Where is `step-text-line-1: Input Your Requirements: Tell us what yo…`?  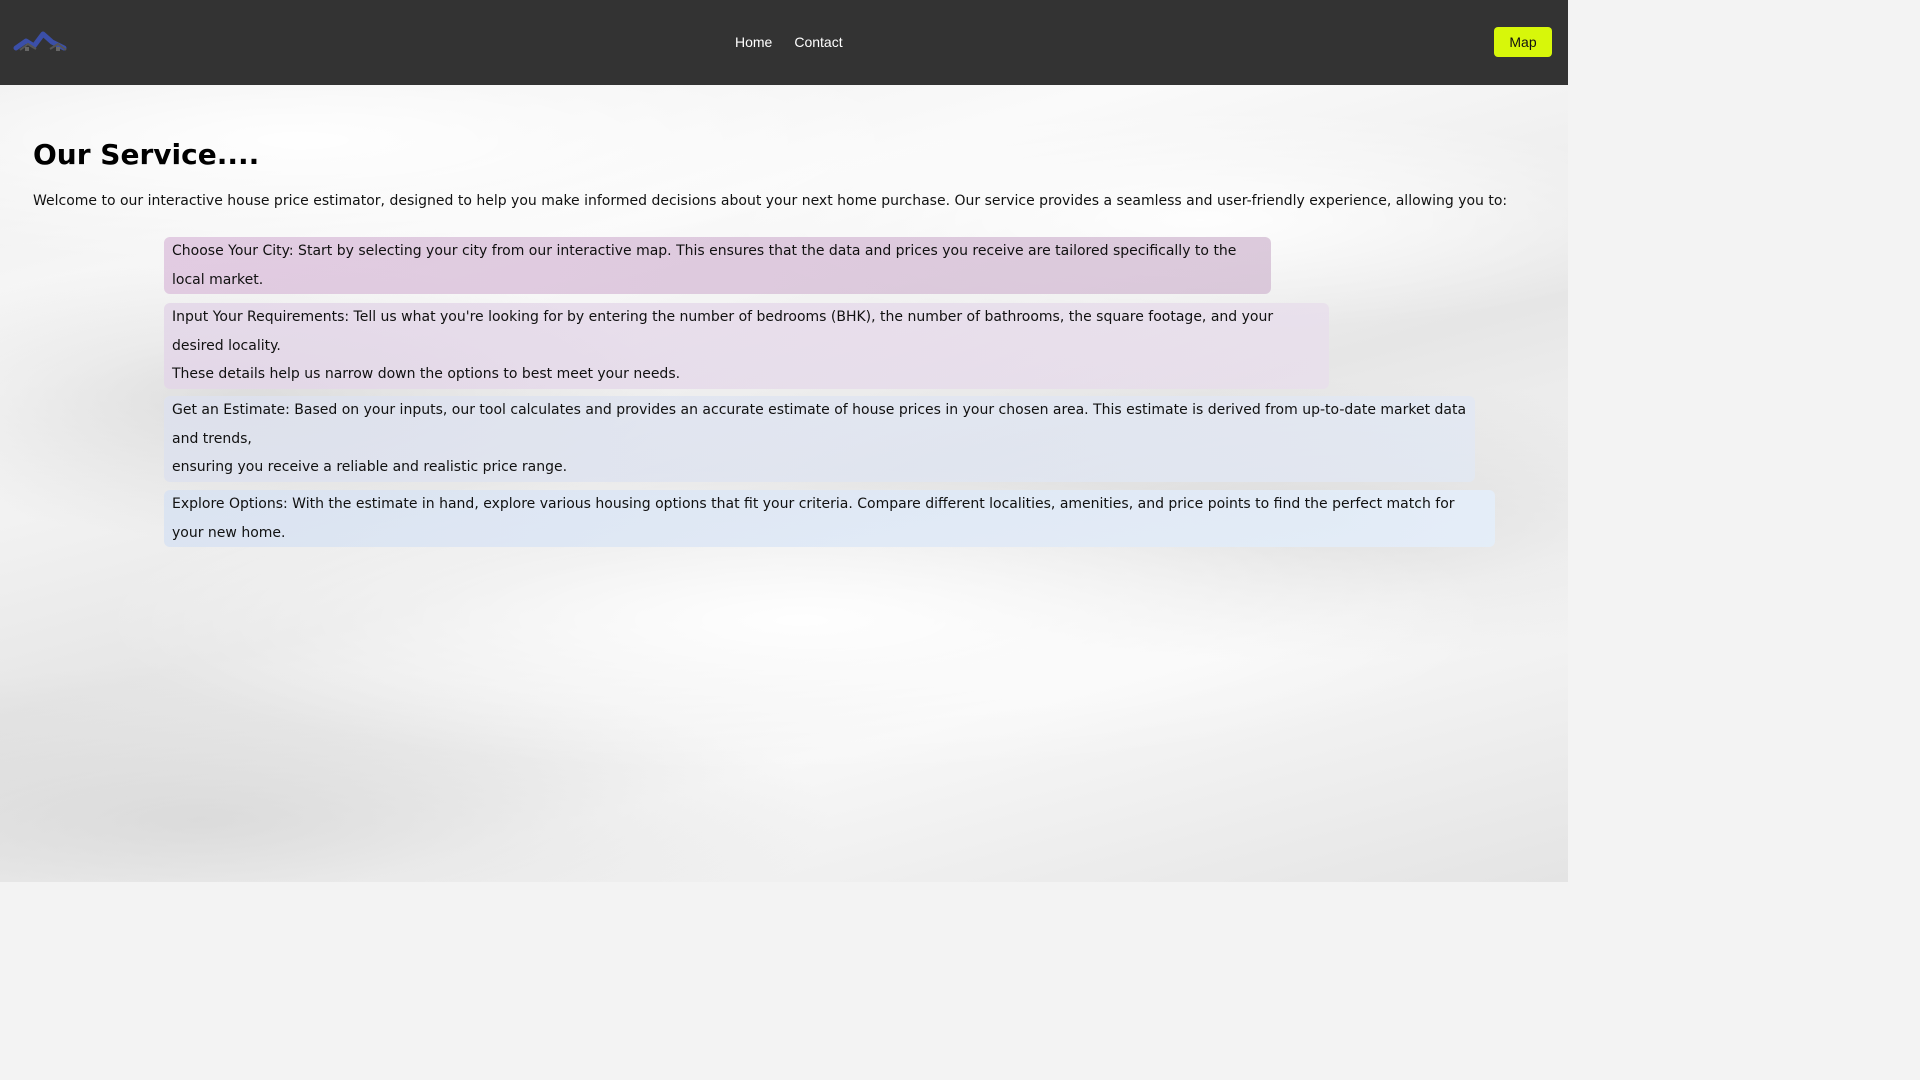 step-text-line-1: Input Your Requirements: Tell us what yo… is located at coordinates (723, 331).